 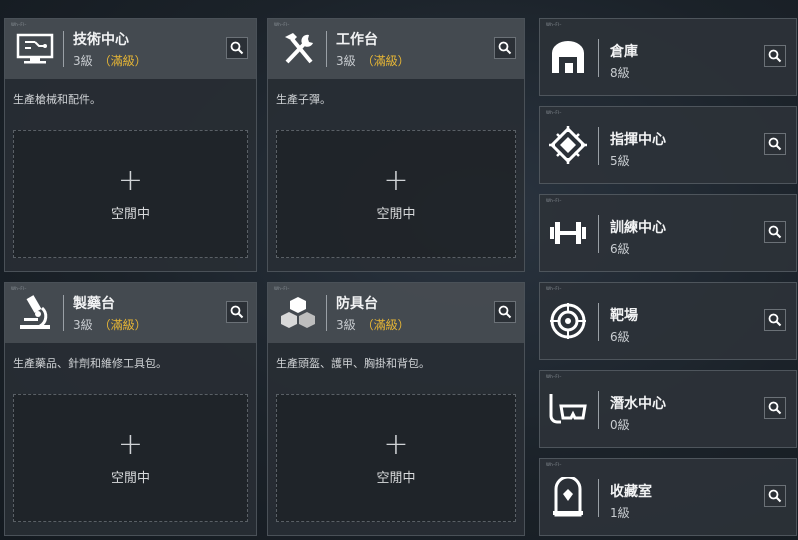 I want to click on facility-name: 訓練中心, so click(x=638, y=228).